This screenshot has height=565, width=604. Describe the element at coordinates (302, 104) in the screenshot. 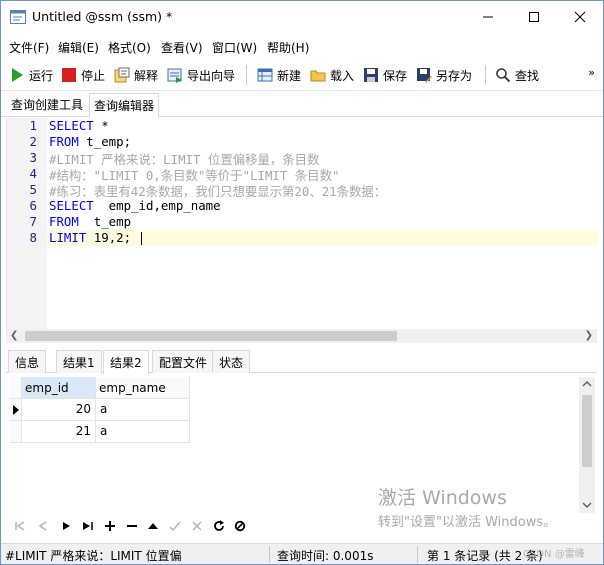

I see `editor-tab-bar: 查询创建工具 查询编辑器` at that location.